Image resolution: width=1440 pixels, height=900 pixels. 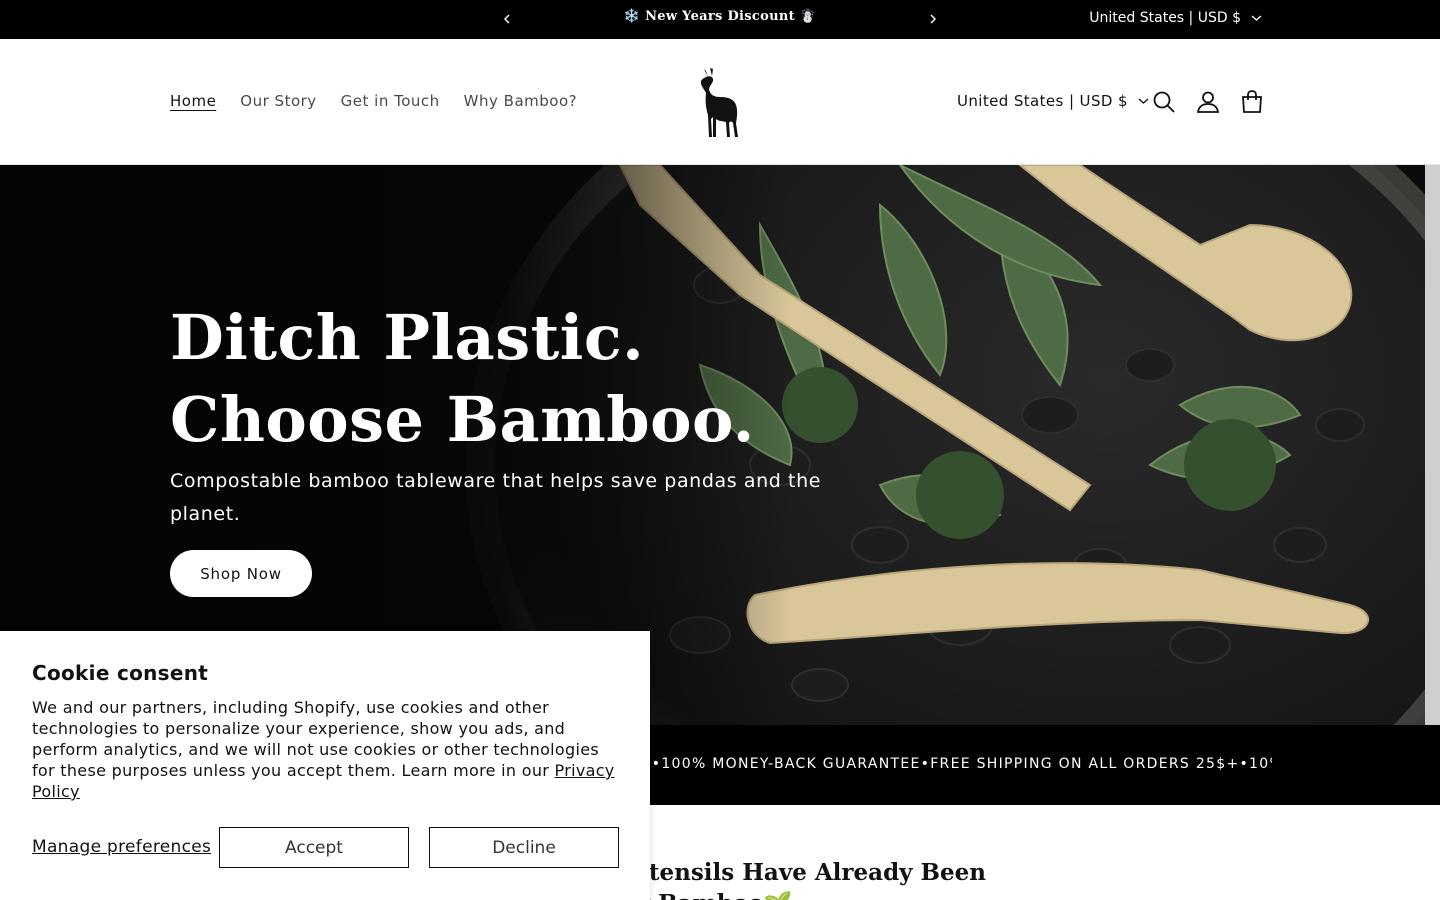 I want to click on nav-get-in-touch: Get in Touch, so click(x=390, y=101).